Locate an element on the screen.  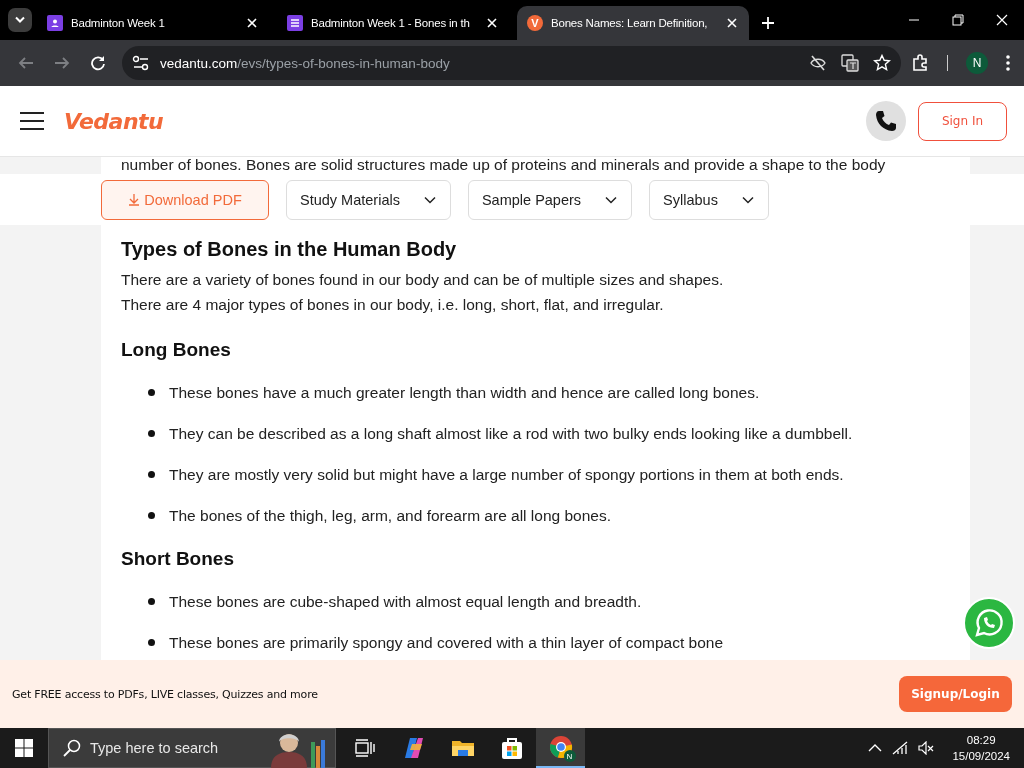
list-item: They are mostly very solid but might have a large number of spongy portions in them at both ends. is located at coordinates (506, 474).